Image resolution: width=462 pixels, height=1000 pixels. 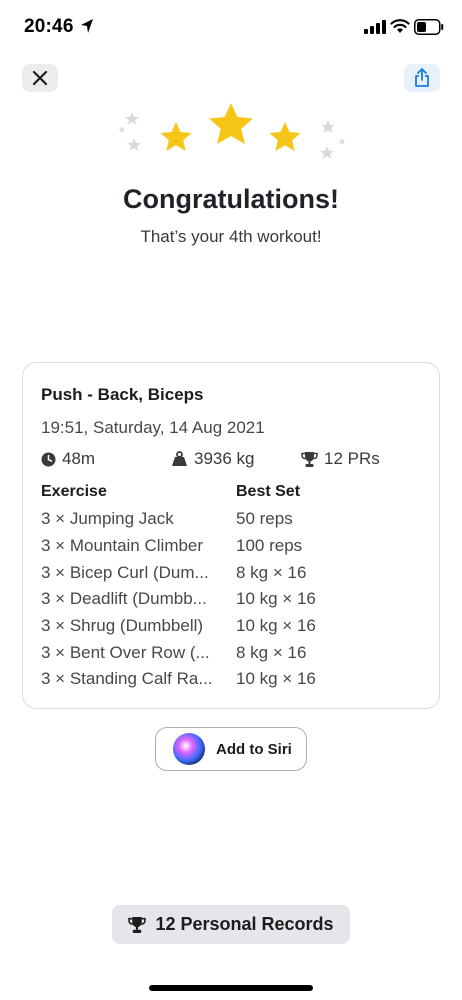 I want to click on celebration-stars, so click(x=232, y=131).